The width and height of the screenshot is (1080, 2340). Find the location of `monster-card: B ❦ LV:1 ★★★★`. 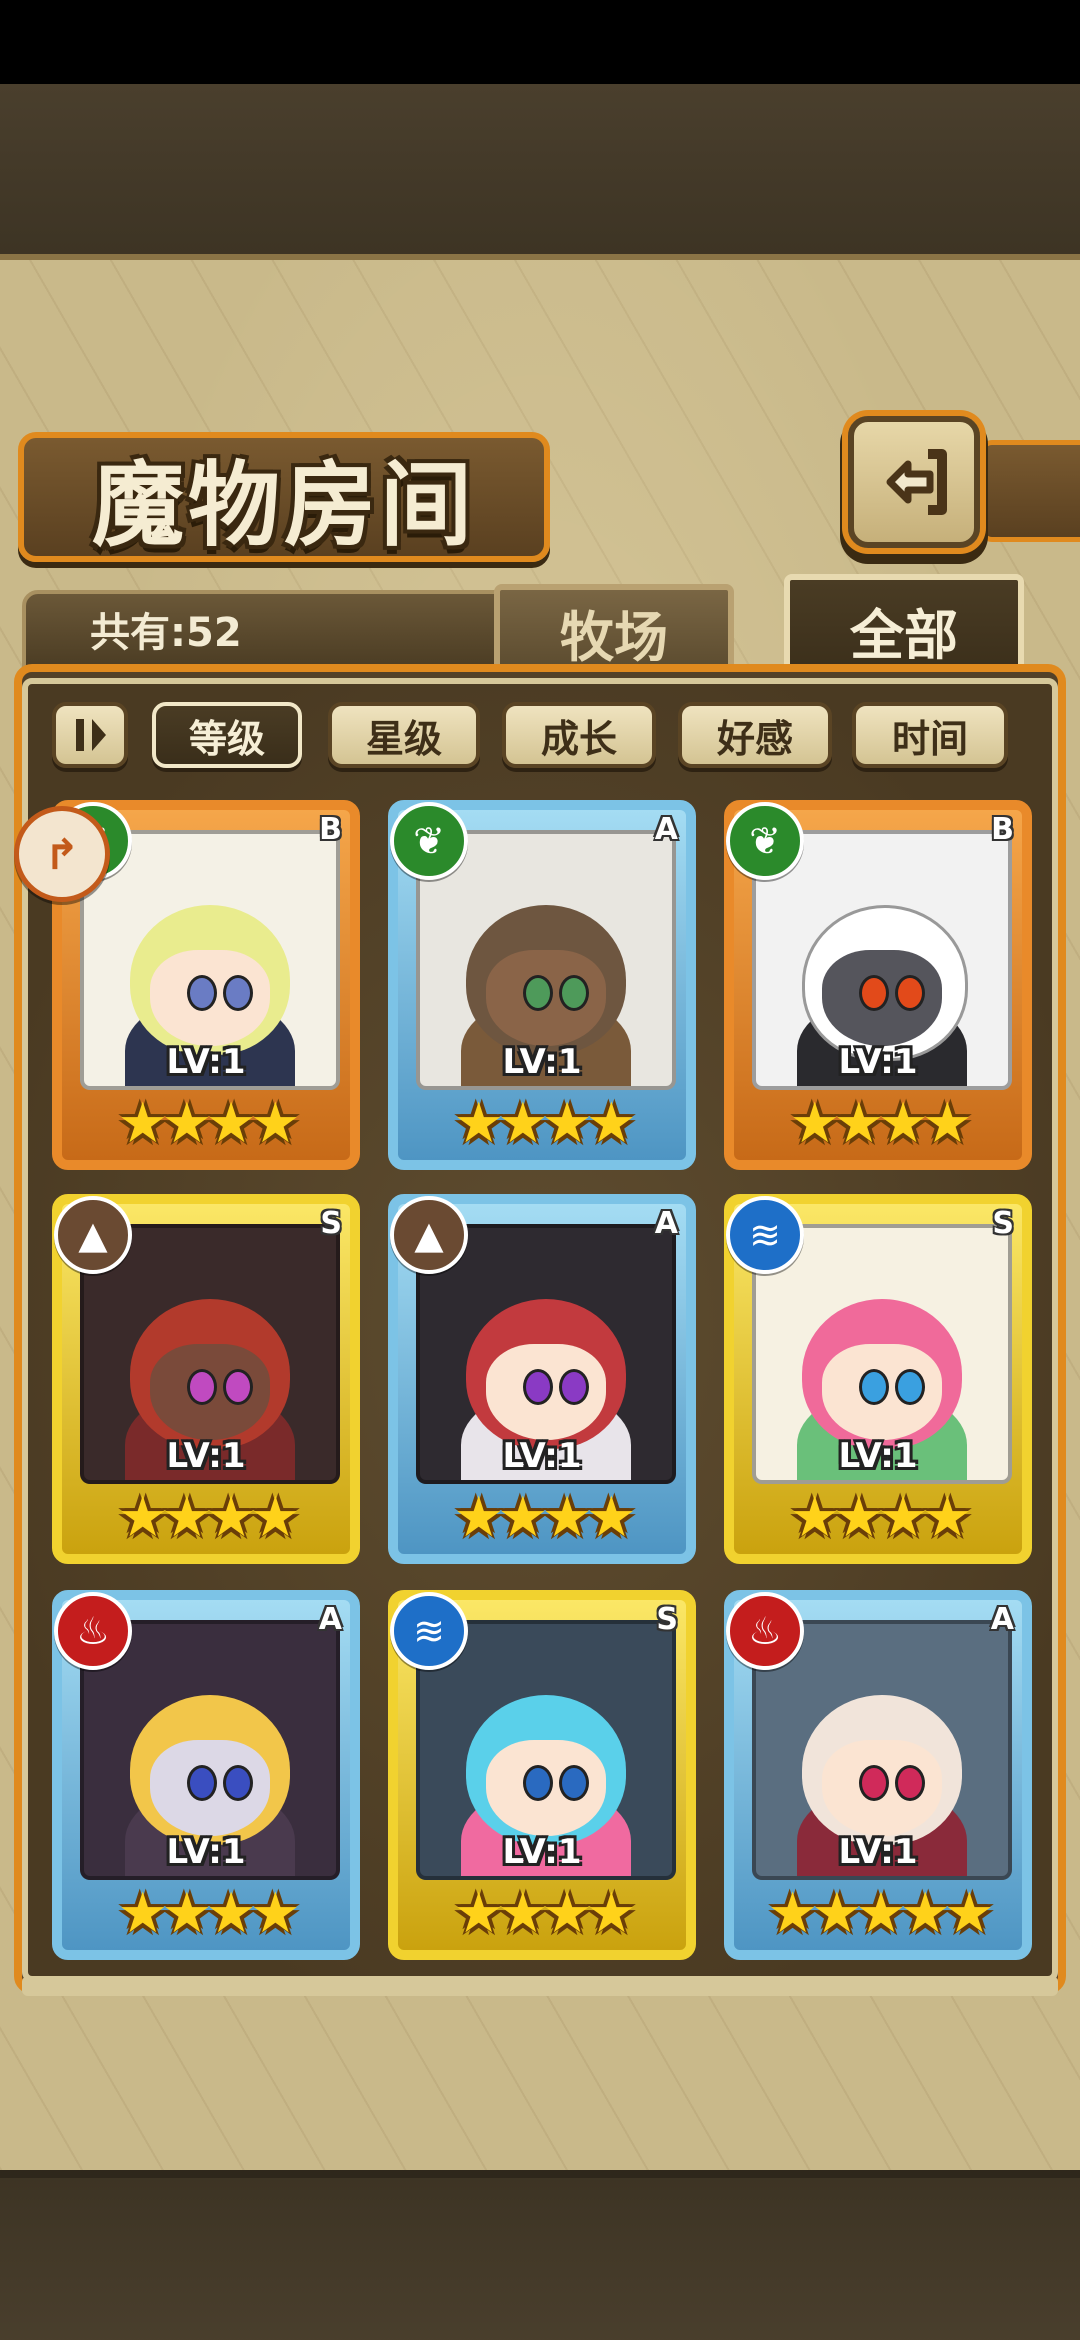

monster-card: B ❦ LV:1 ★★★★ is located at coordinates (878, 985).